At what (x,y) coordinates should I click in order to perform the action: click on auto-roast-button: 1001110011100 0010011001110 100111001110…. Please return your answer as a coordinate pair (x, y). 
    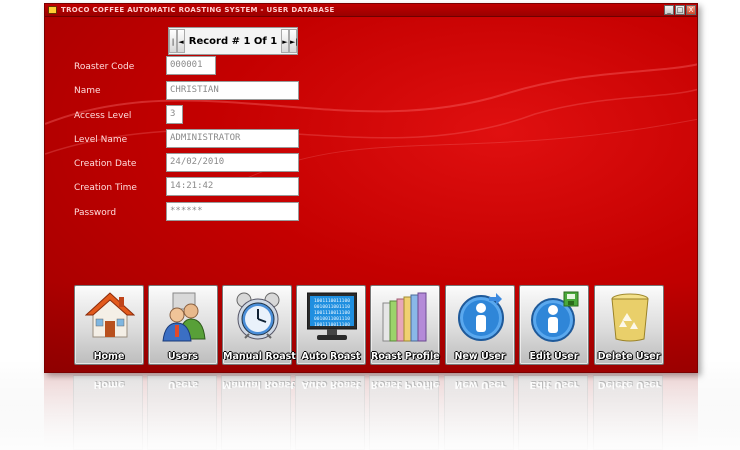
    Looking at the image, I should click on (331, 325).